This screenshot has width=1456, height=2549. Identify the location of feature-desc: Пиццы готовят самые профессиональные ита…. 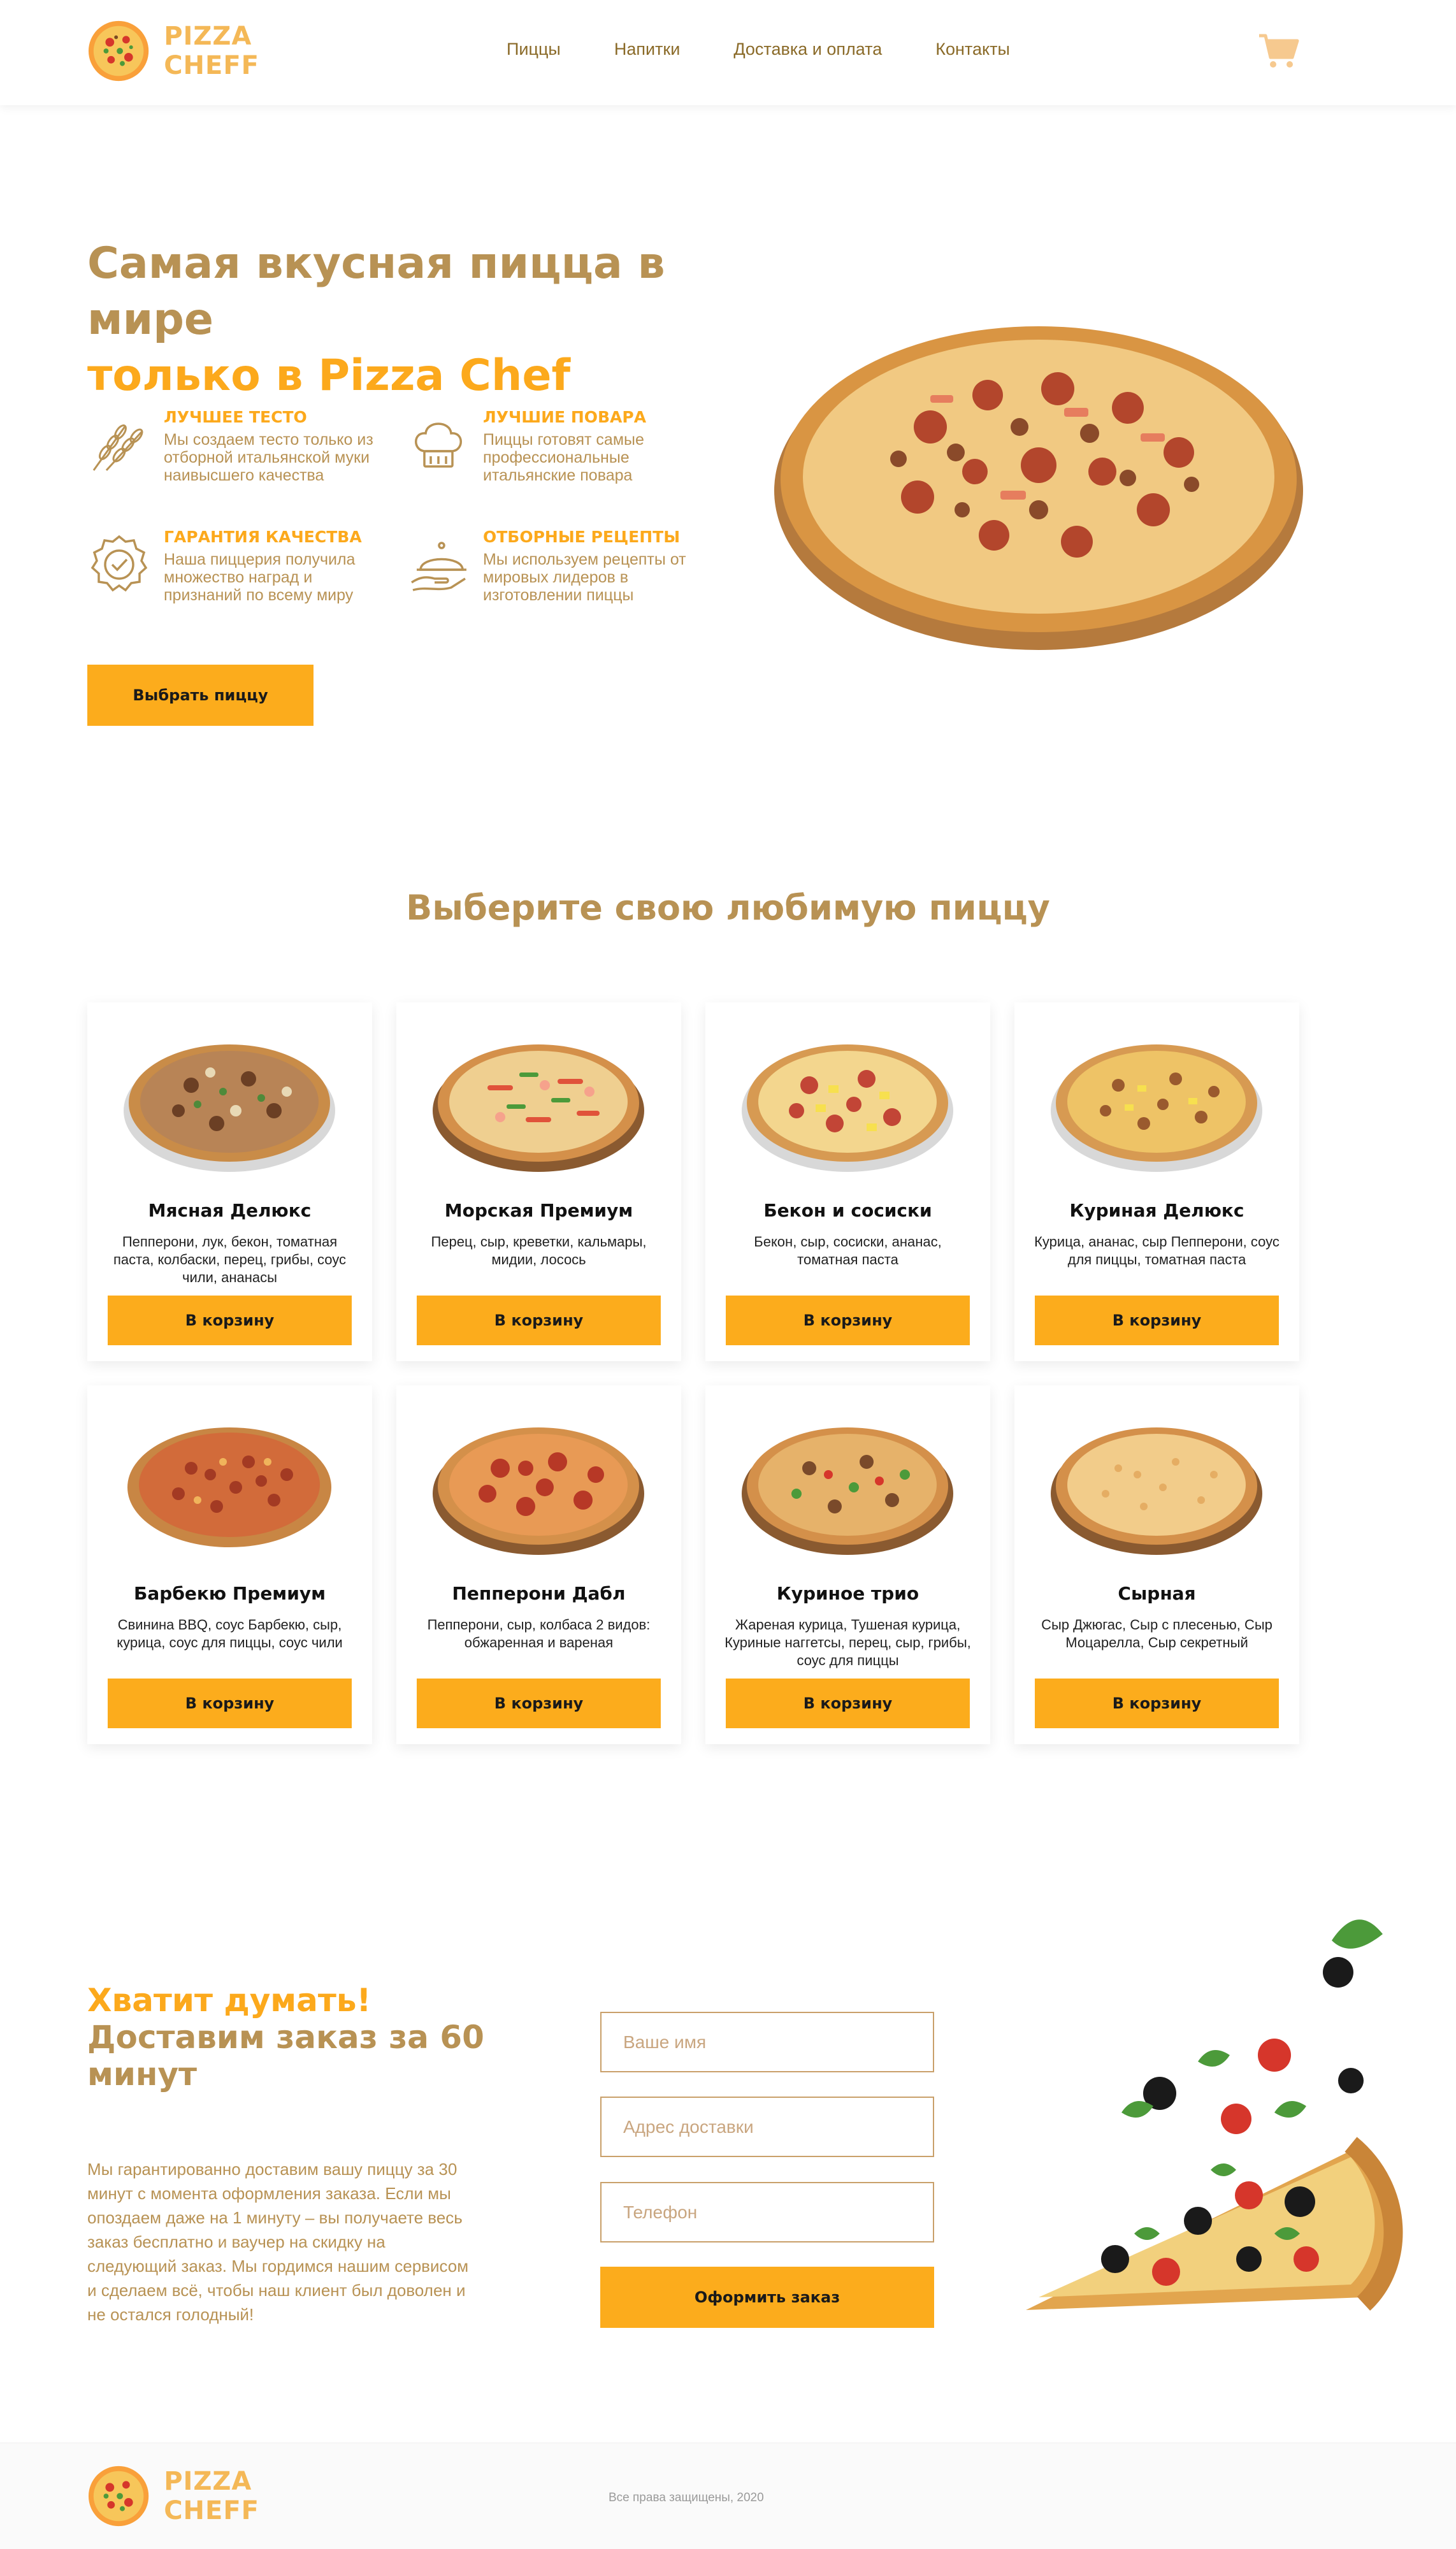
(563, 458).